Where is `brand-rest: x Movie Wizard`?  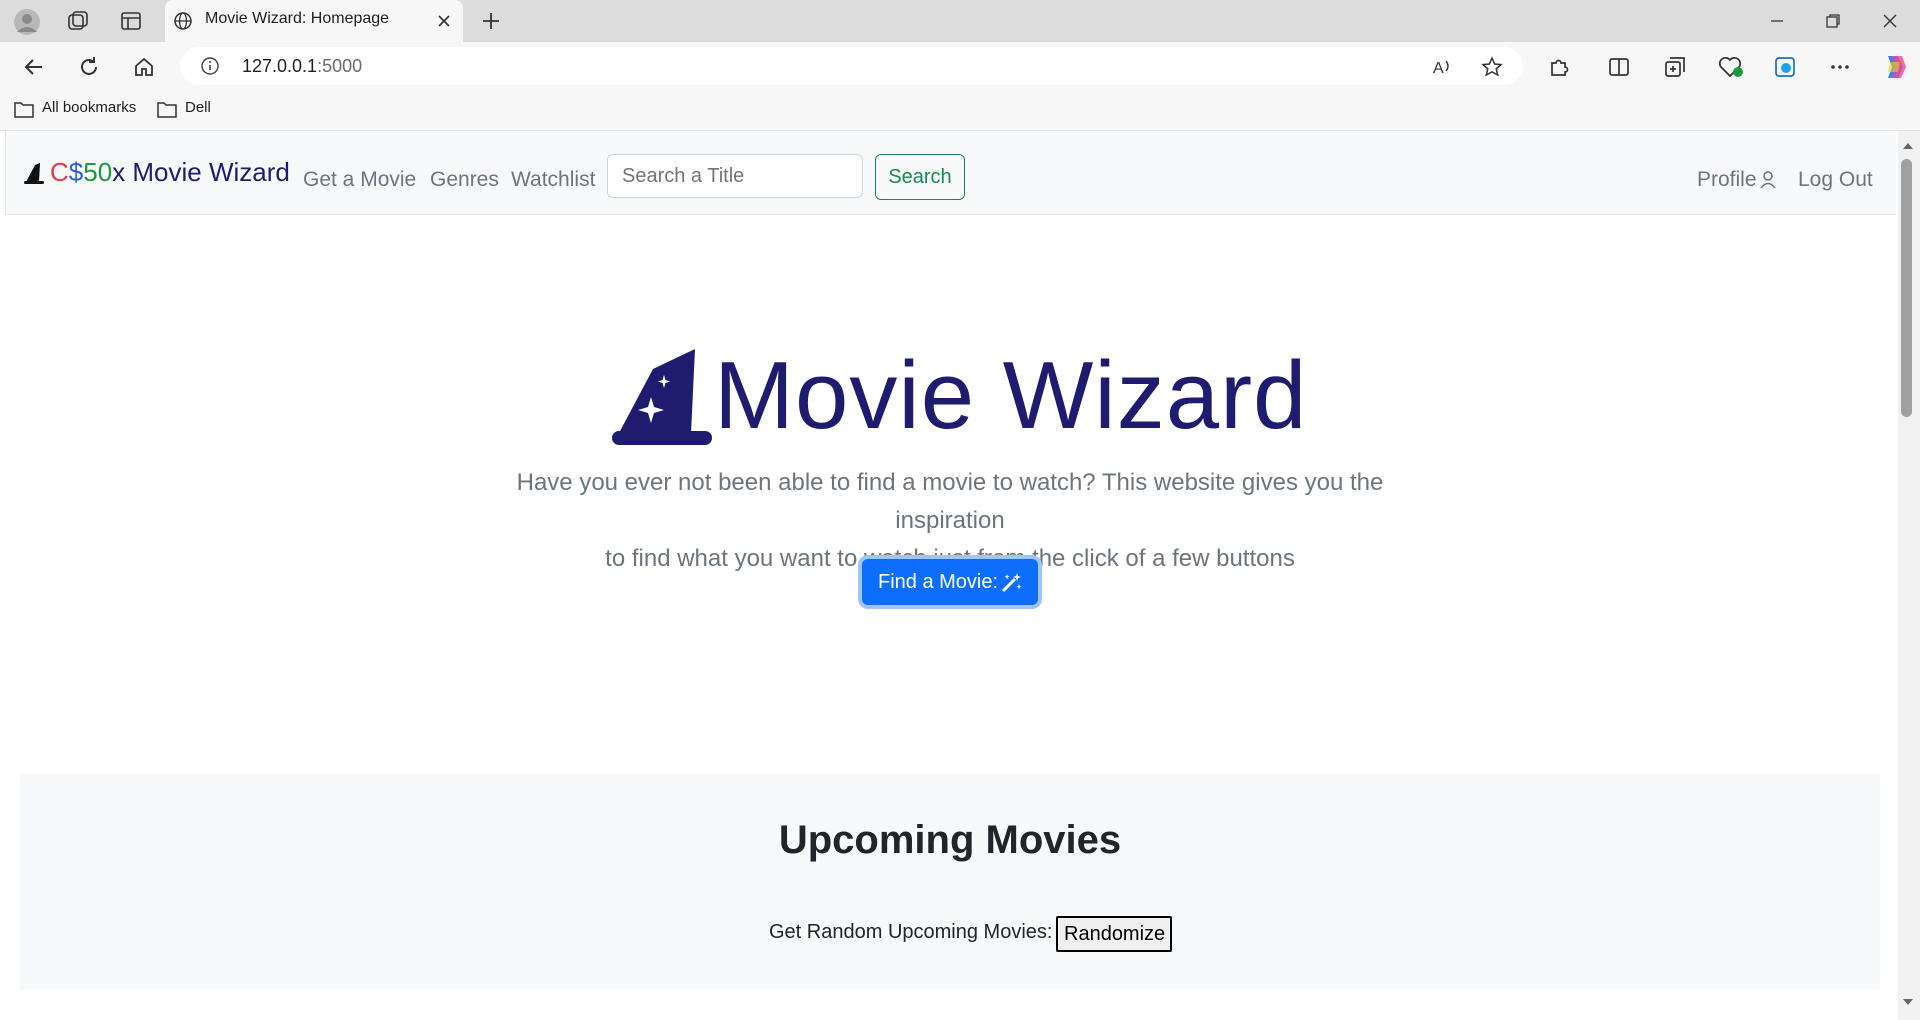
brand-rest: x Movie Wizard is located at coordinates (201, 172).